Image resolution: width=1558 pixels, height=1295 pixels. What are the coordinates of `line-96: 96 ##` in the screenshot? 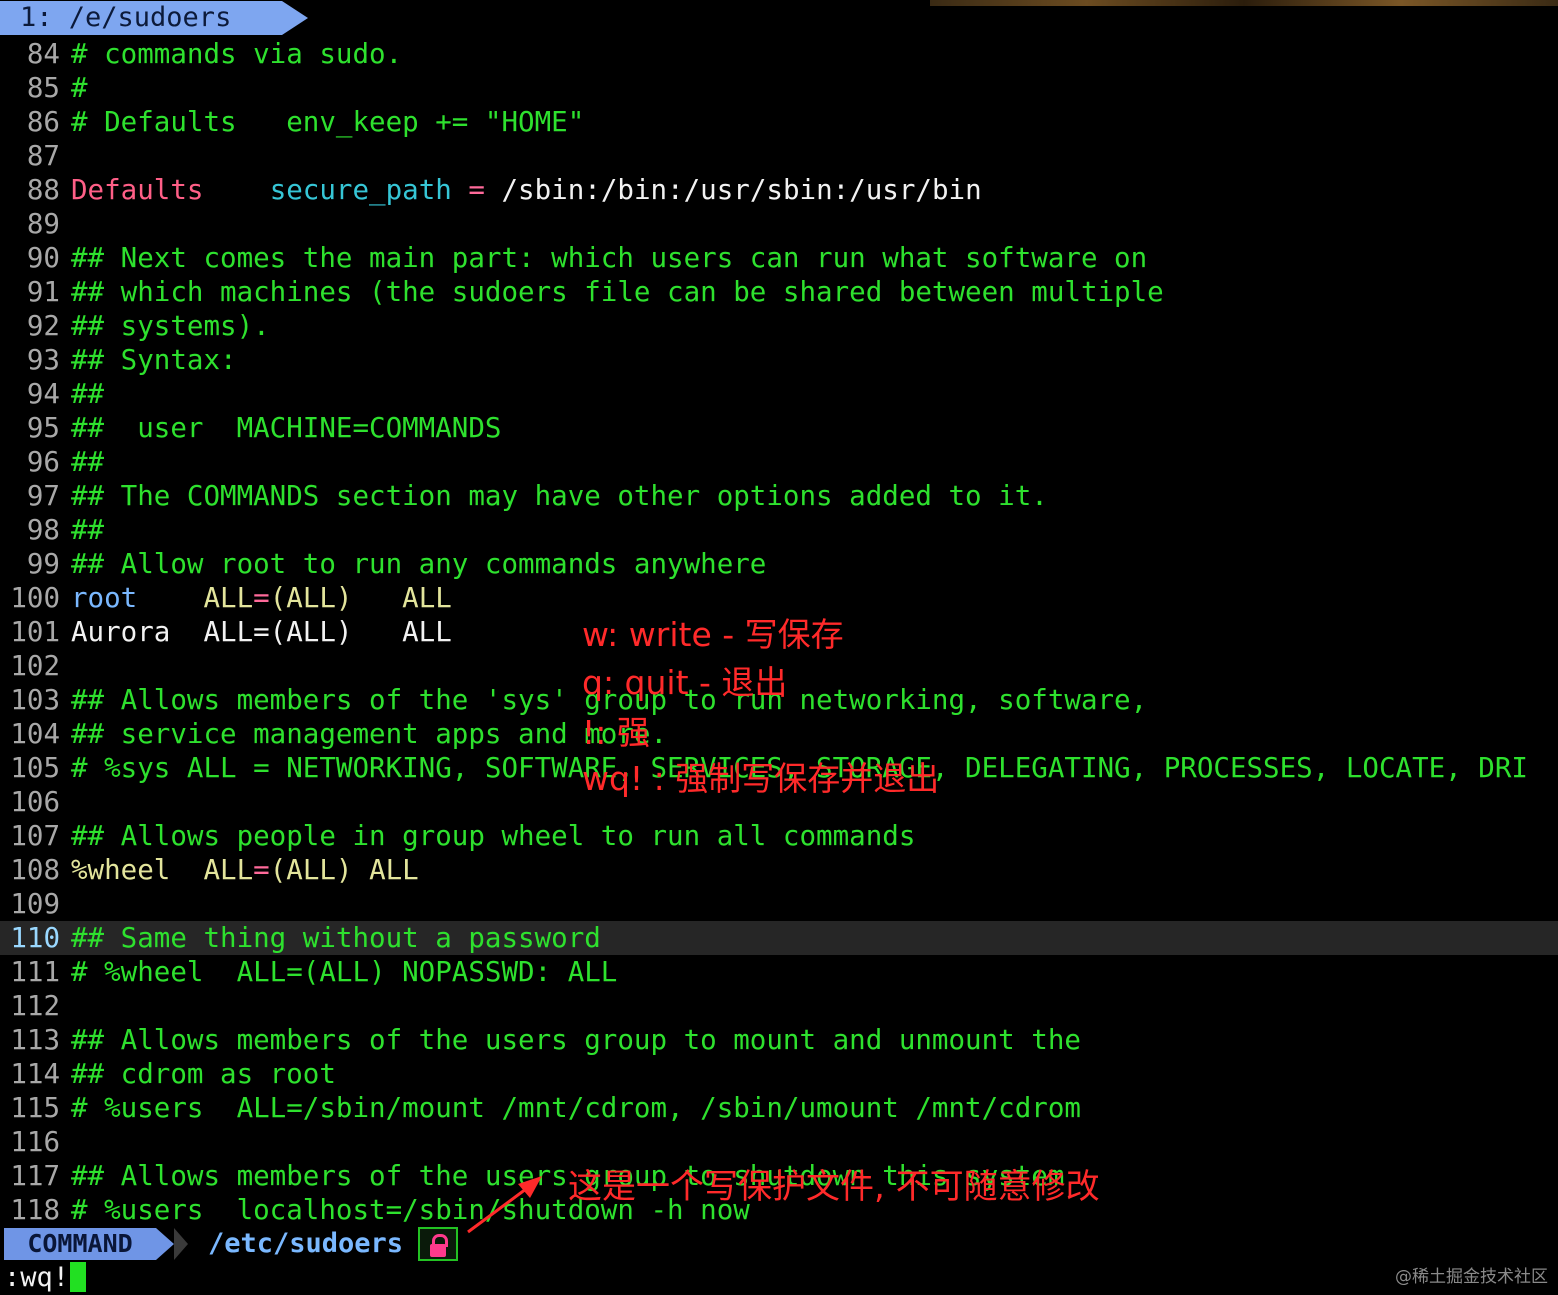 It's located at (779, 462).